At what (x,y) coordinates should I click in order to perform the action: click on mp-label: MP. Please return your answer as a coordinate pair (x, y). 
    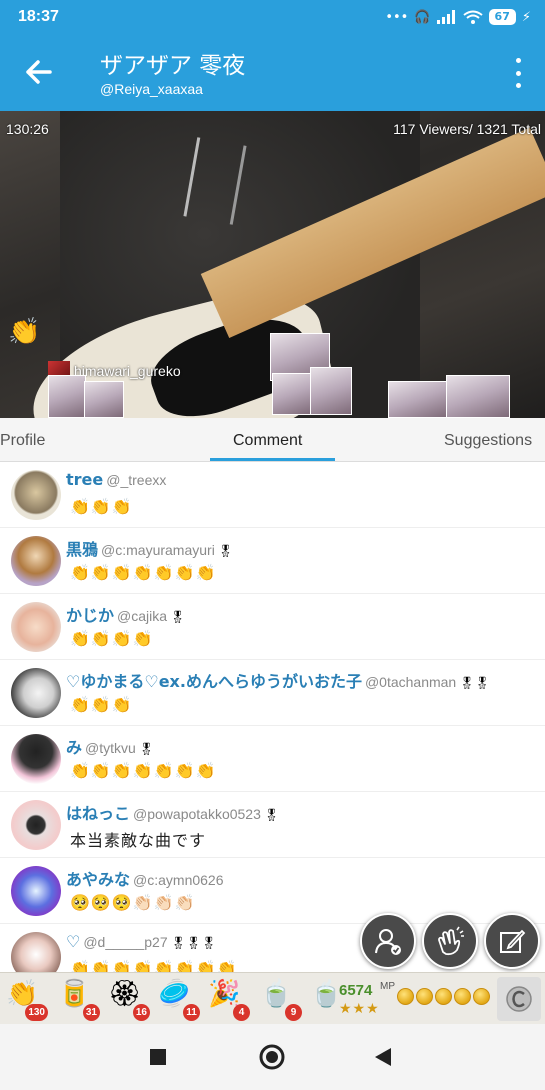
    Looking at the image, I should click on (387, 986).